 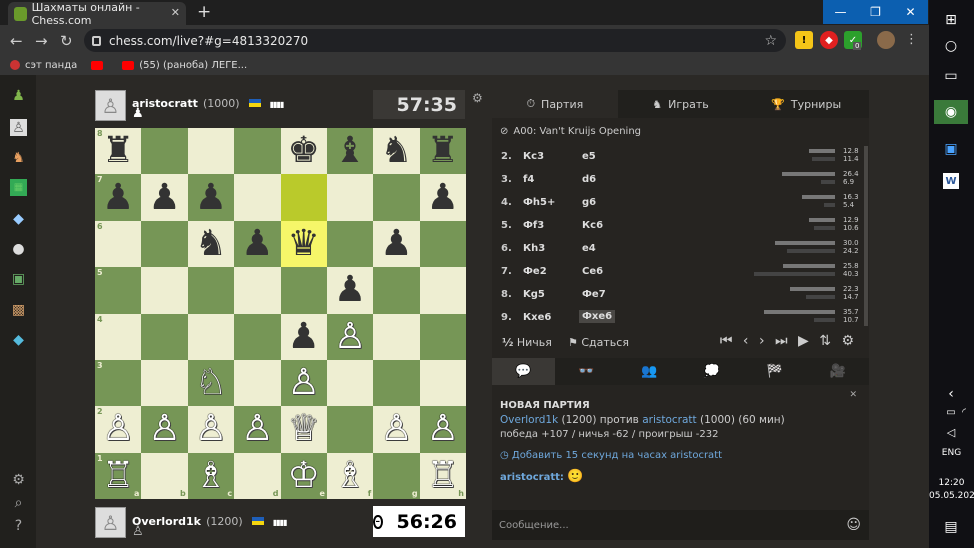 What do you see at coordinates (118, 383) in the screenshot?
I see `square-a3: 3` at bounding box center [118, 383].